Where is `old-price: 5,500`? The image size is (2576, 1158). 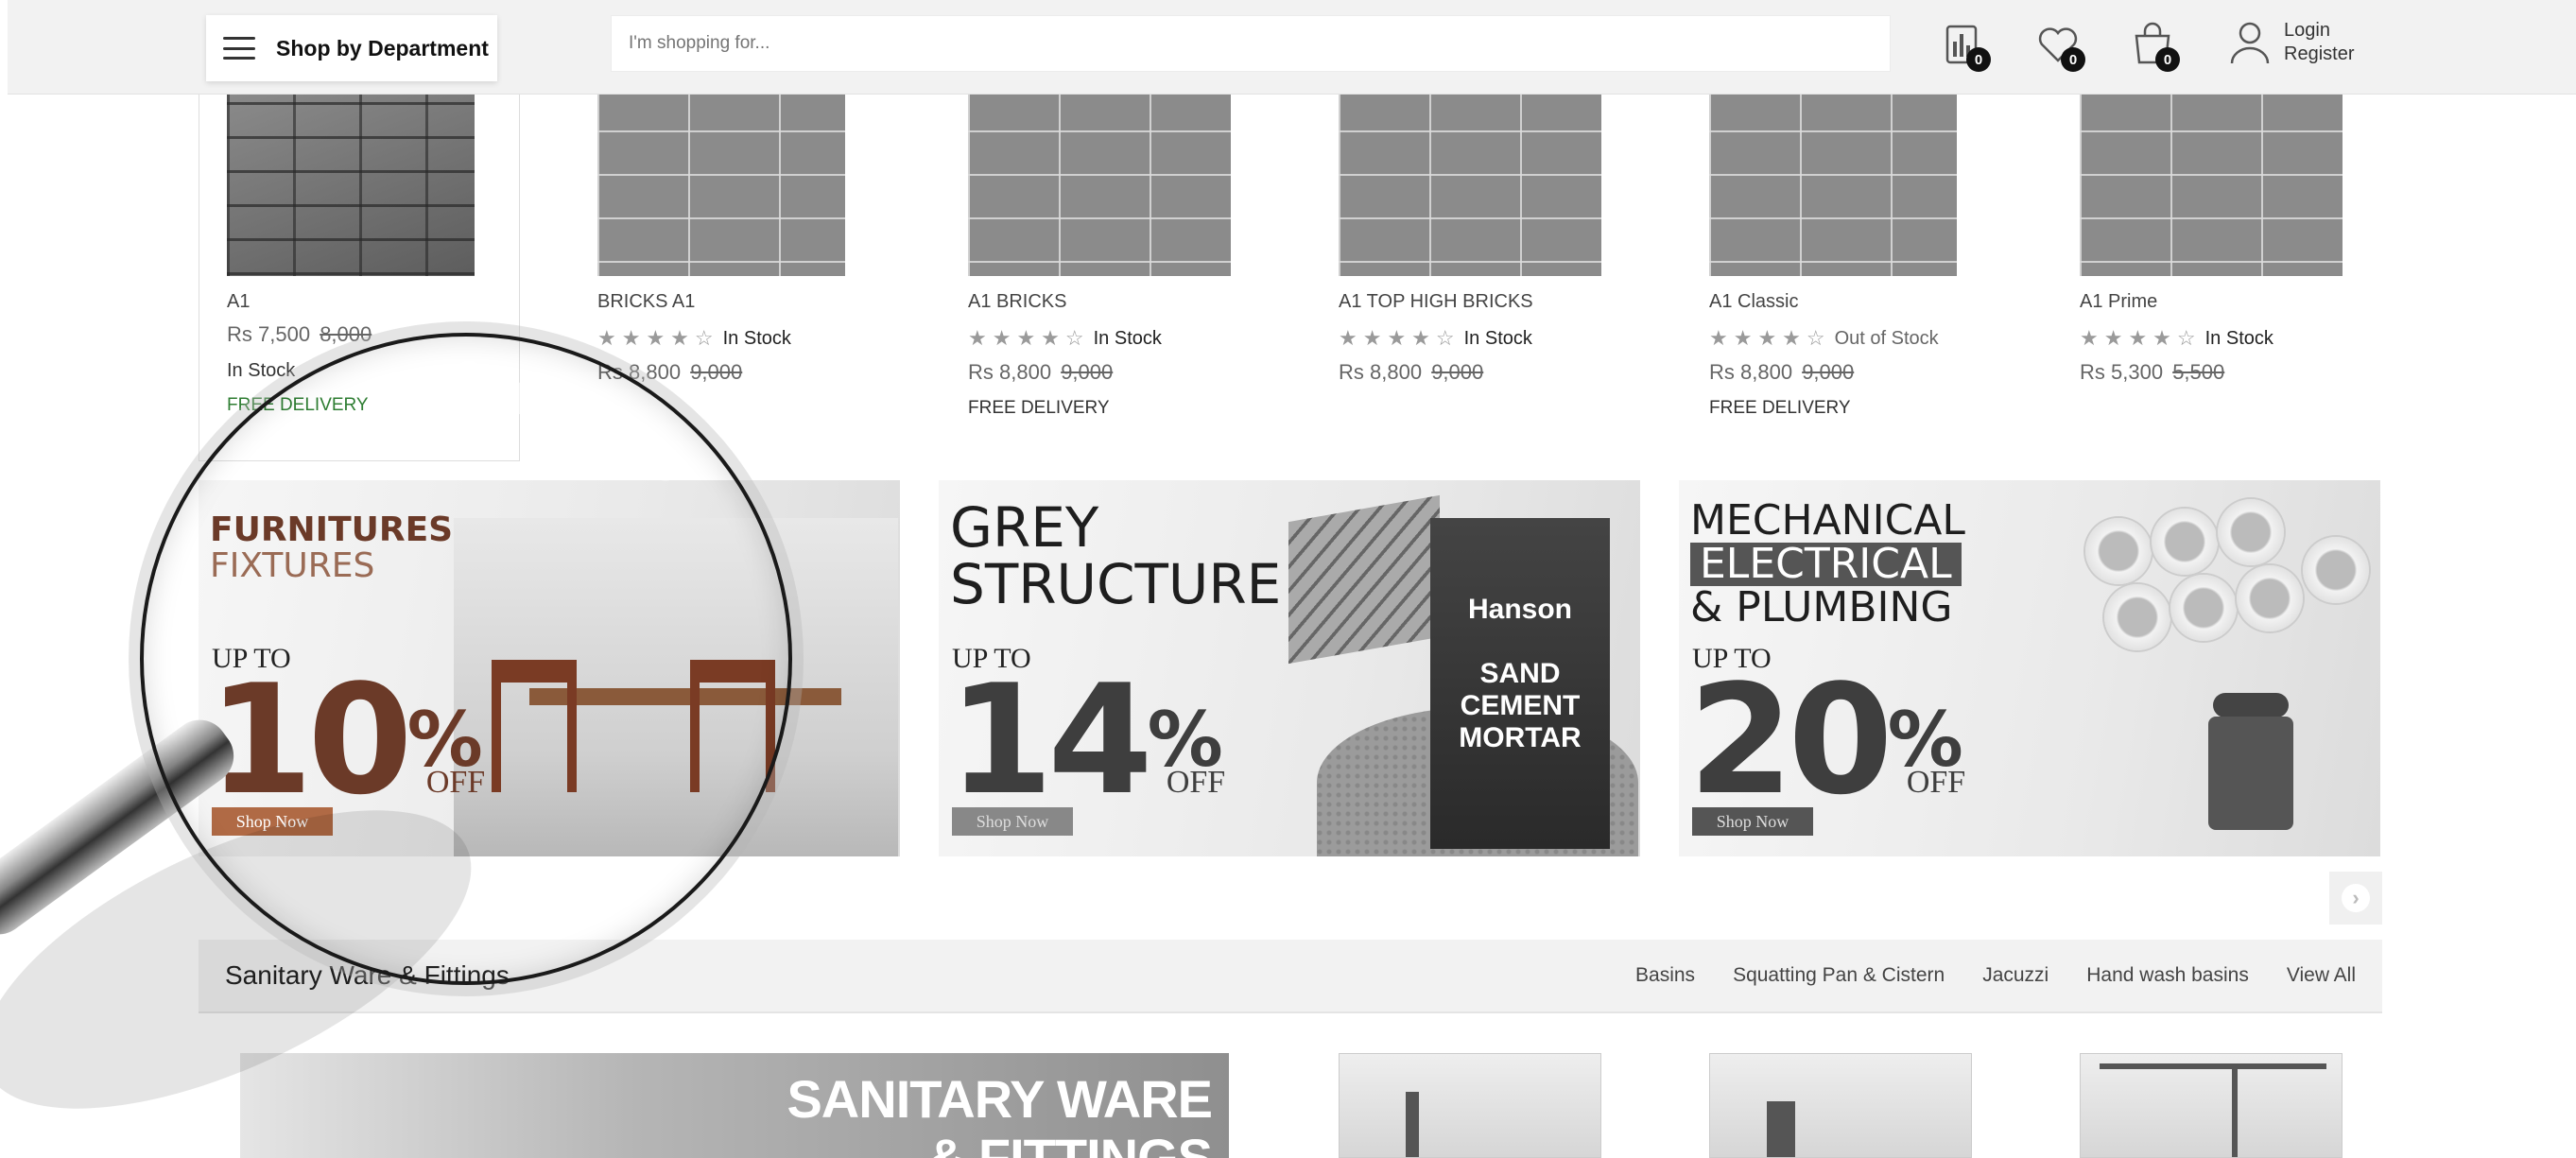 old-price: 5,500 is located at coordinates (2199, 372).